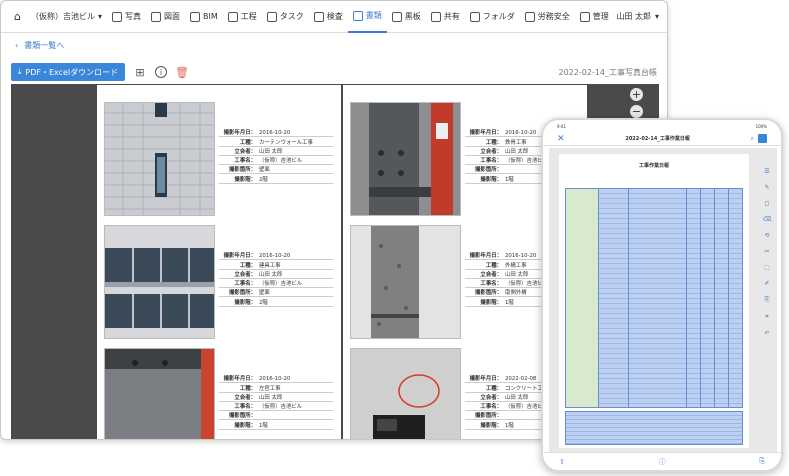  I want to click on document-icon, so click(357, 15).